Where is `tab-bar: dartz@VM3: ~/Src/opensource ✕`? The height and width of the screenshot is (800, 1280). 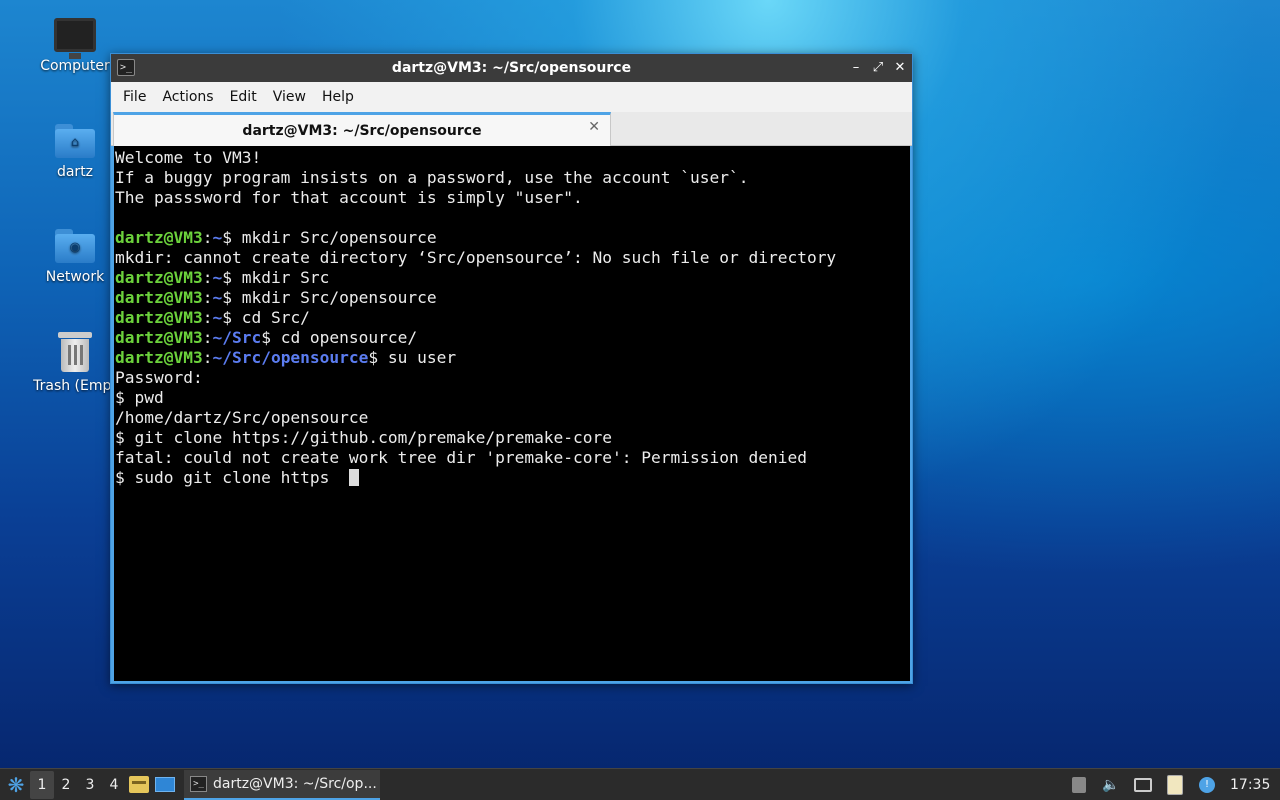 tab-bar: dartz@VM3: ~/Src/opensource ✕ is located at coordinates (511, 129).